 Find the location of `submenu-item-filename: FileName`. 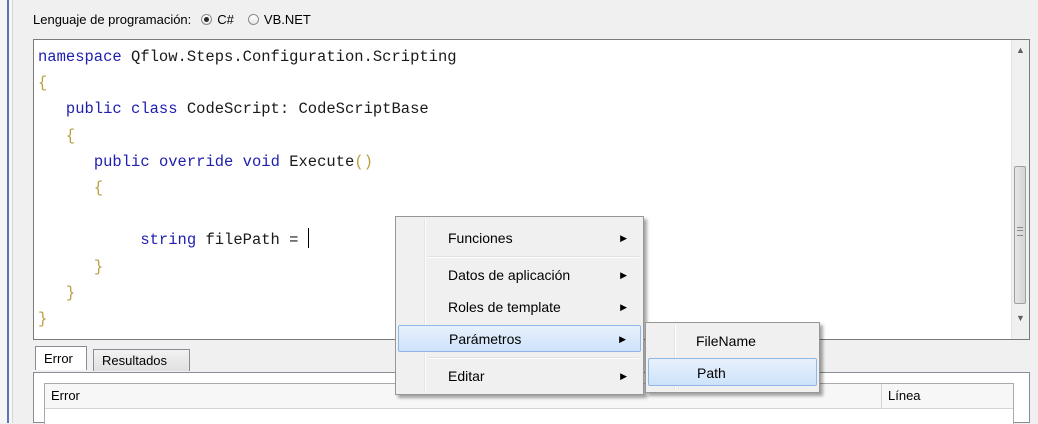

submenu-item-filename: FileName is located at coordinates (732, 341).